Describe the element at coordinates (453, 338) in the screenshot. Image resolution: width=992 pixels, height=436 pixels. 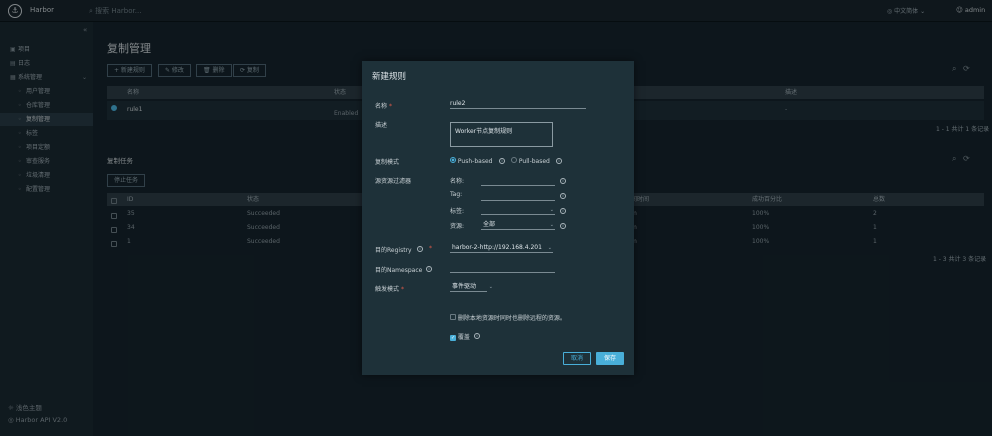
I see `checkbox-checked-icon: ✓` at that location.